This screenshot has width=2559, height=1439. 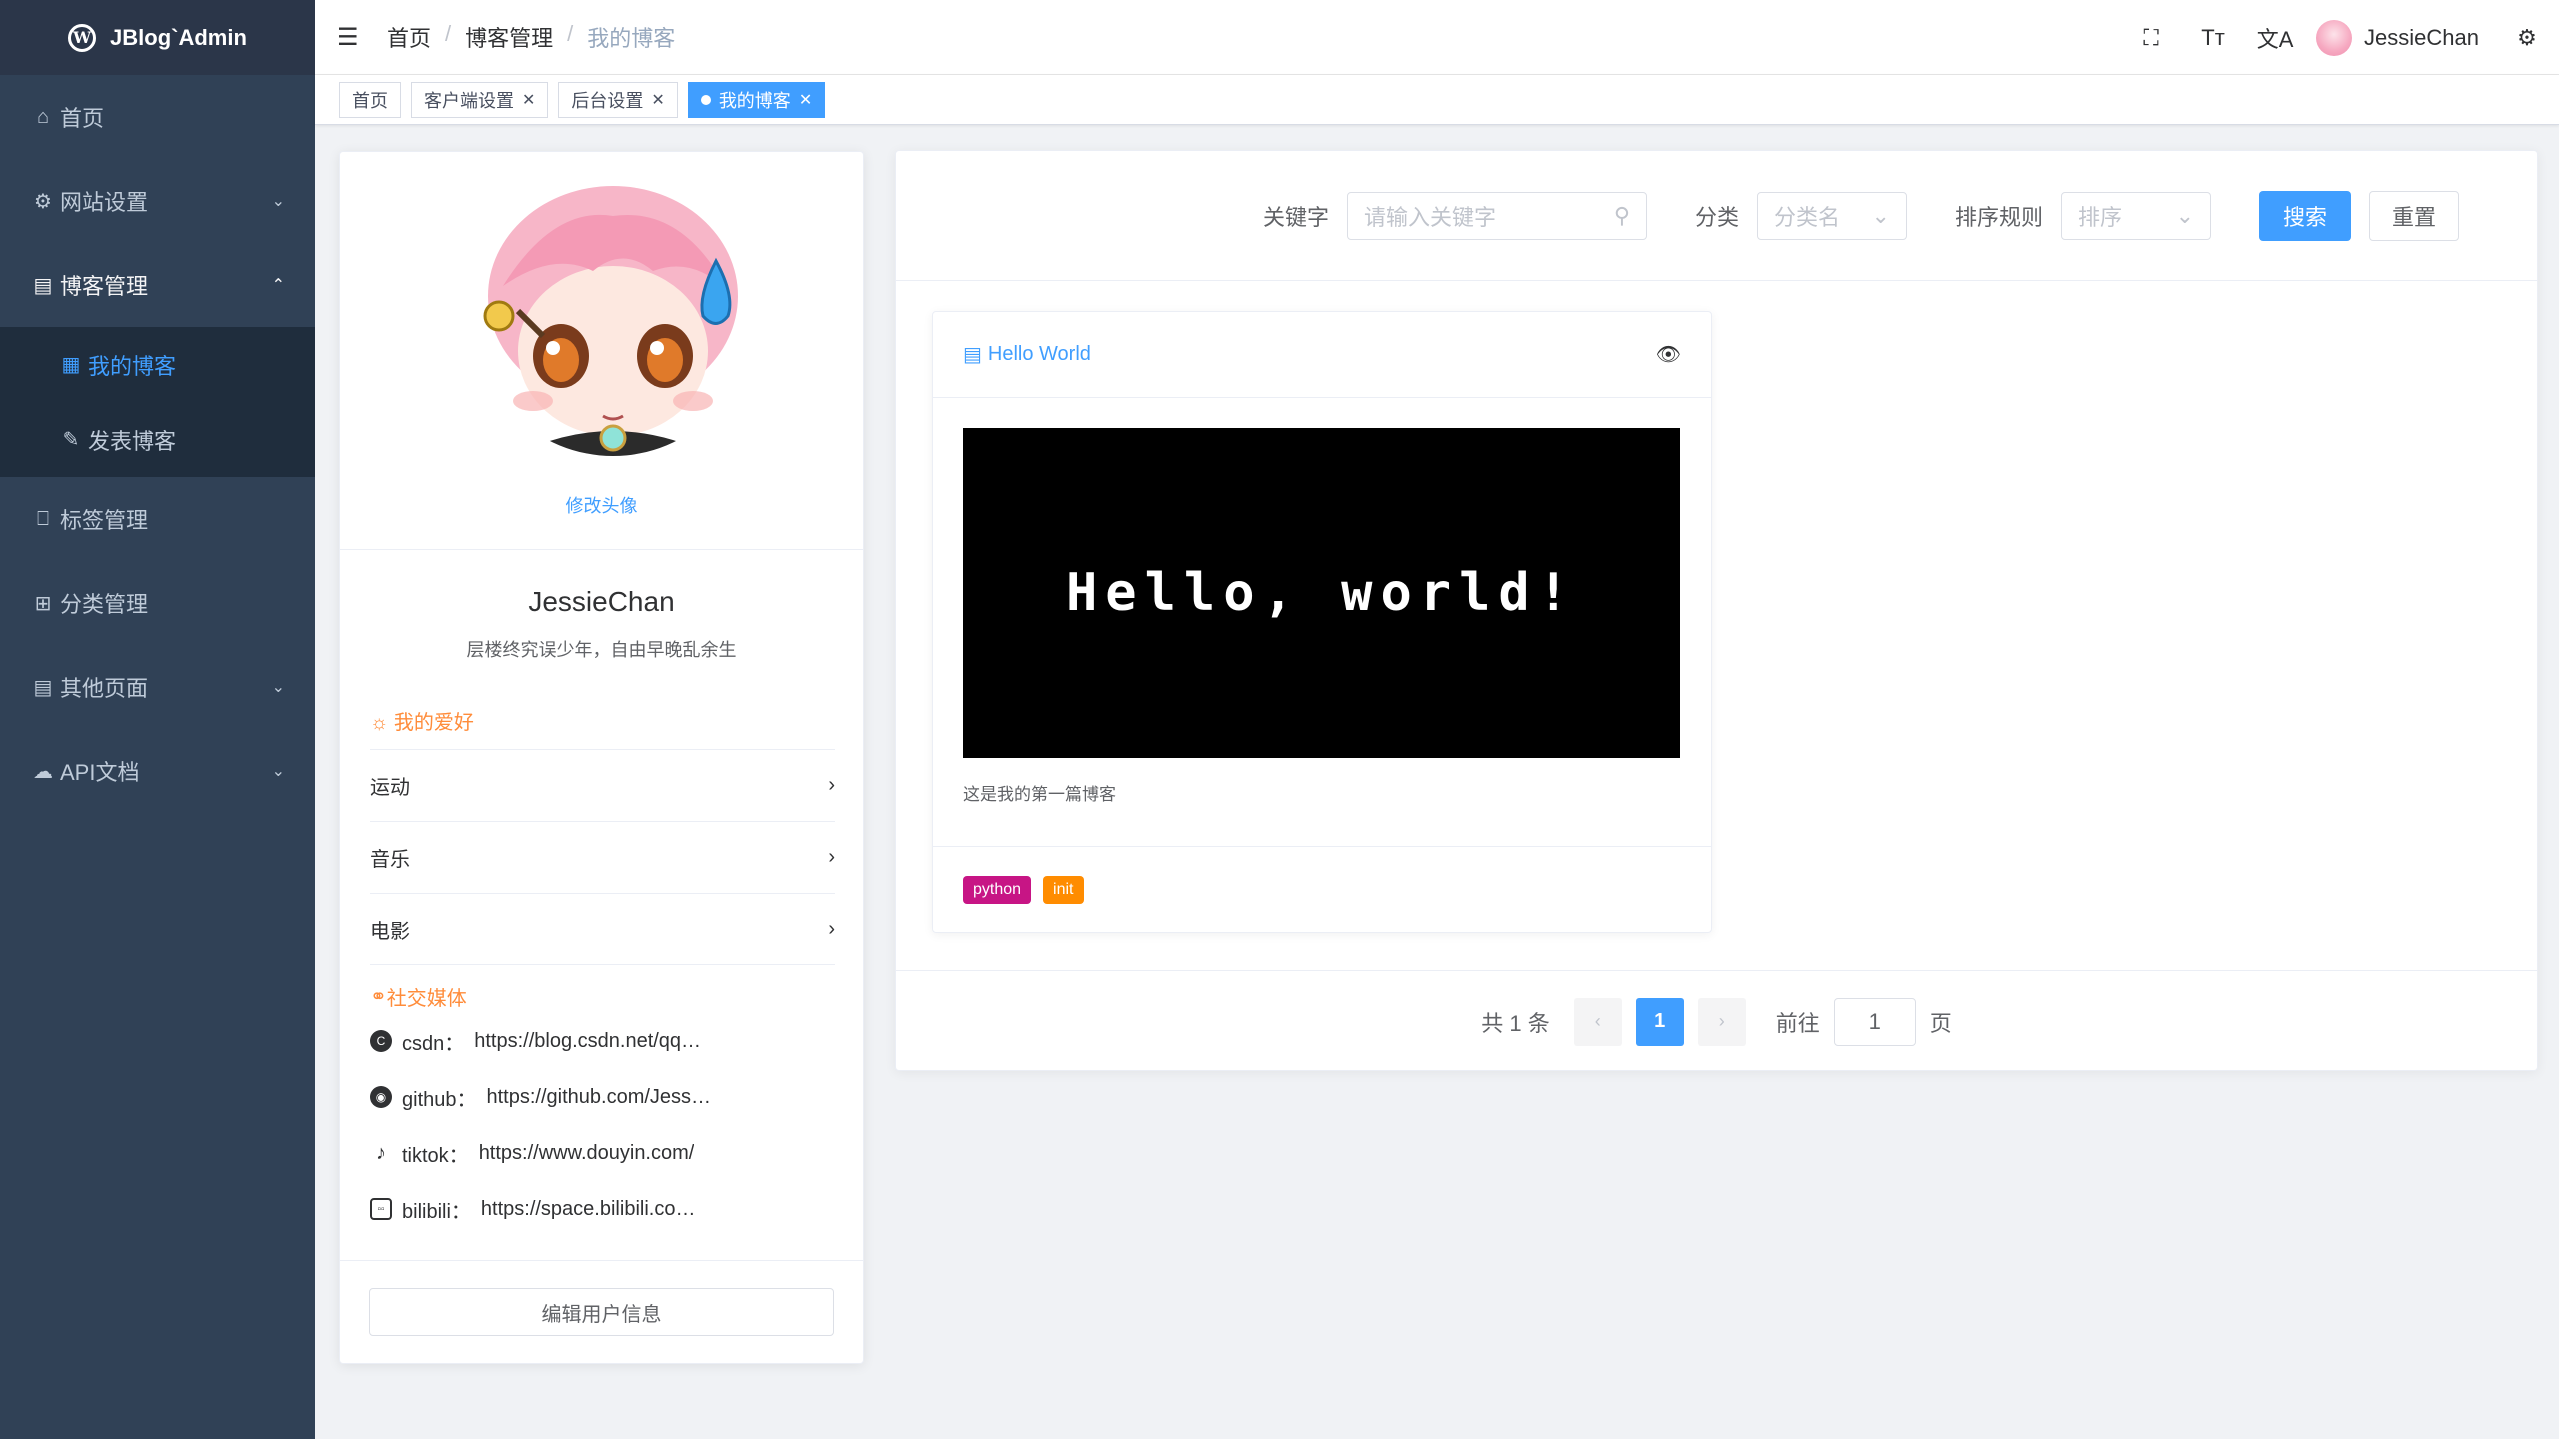 I want to click on profile-footer: 编辑用户信息, so click(x=601, y=1311).